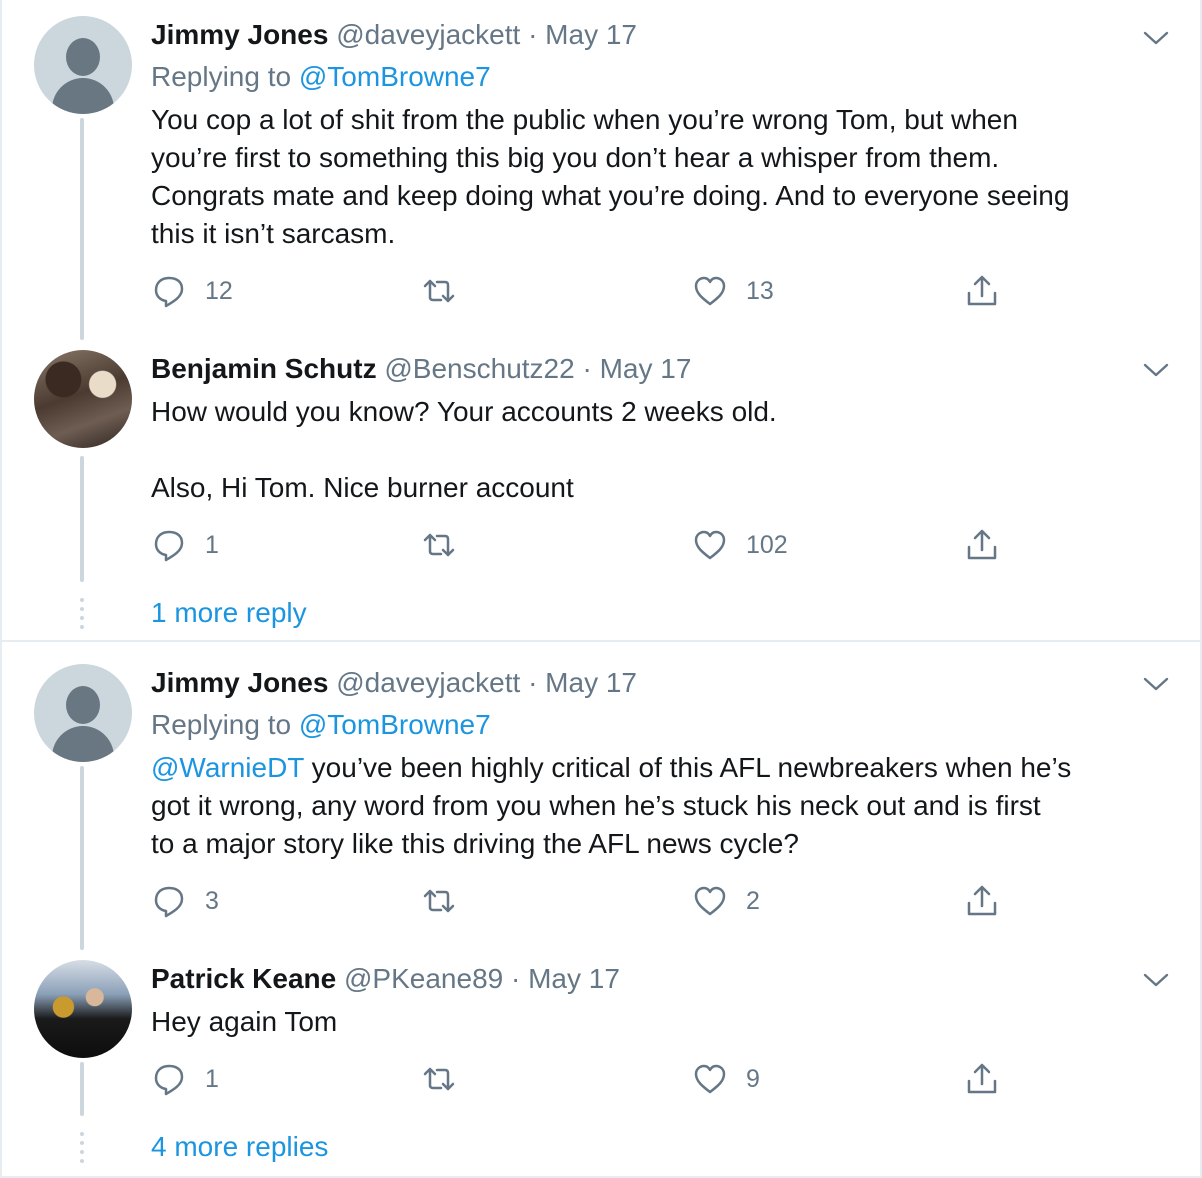 The width and height of the screenshot is (1202, 1178). Describe the element at coordinates (244, 1021) in the screenshot. I see `tweet-text-line: Hey again Tom` at that location.